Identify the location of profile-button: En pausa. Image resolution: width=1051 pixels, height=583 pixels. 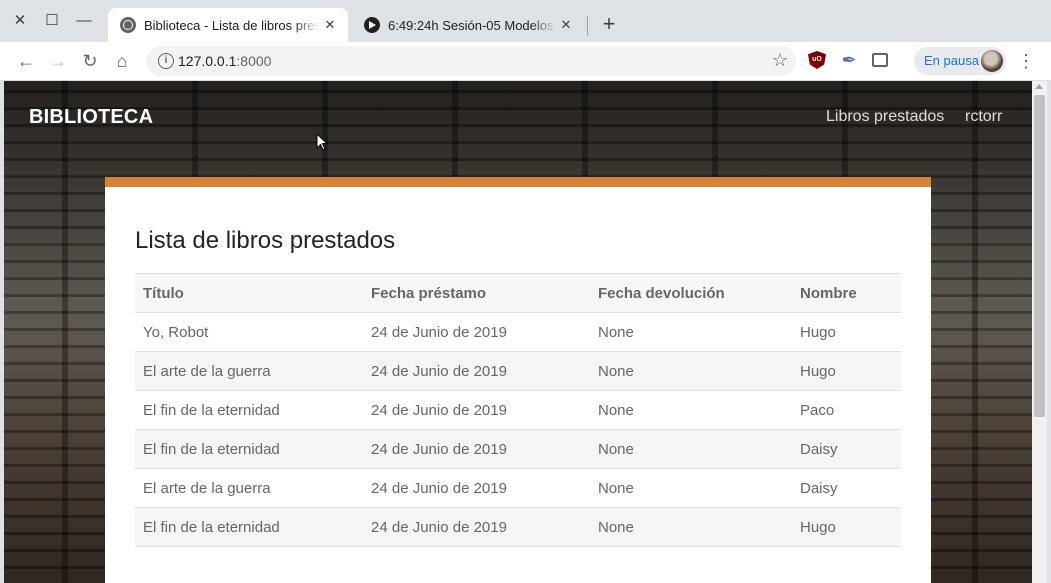
(960, 61).